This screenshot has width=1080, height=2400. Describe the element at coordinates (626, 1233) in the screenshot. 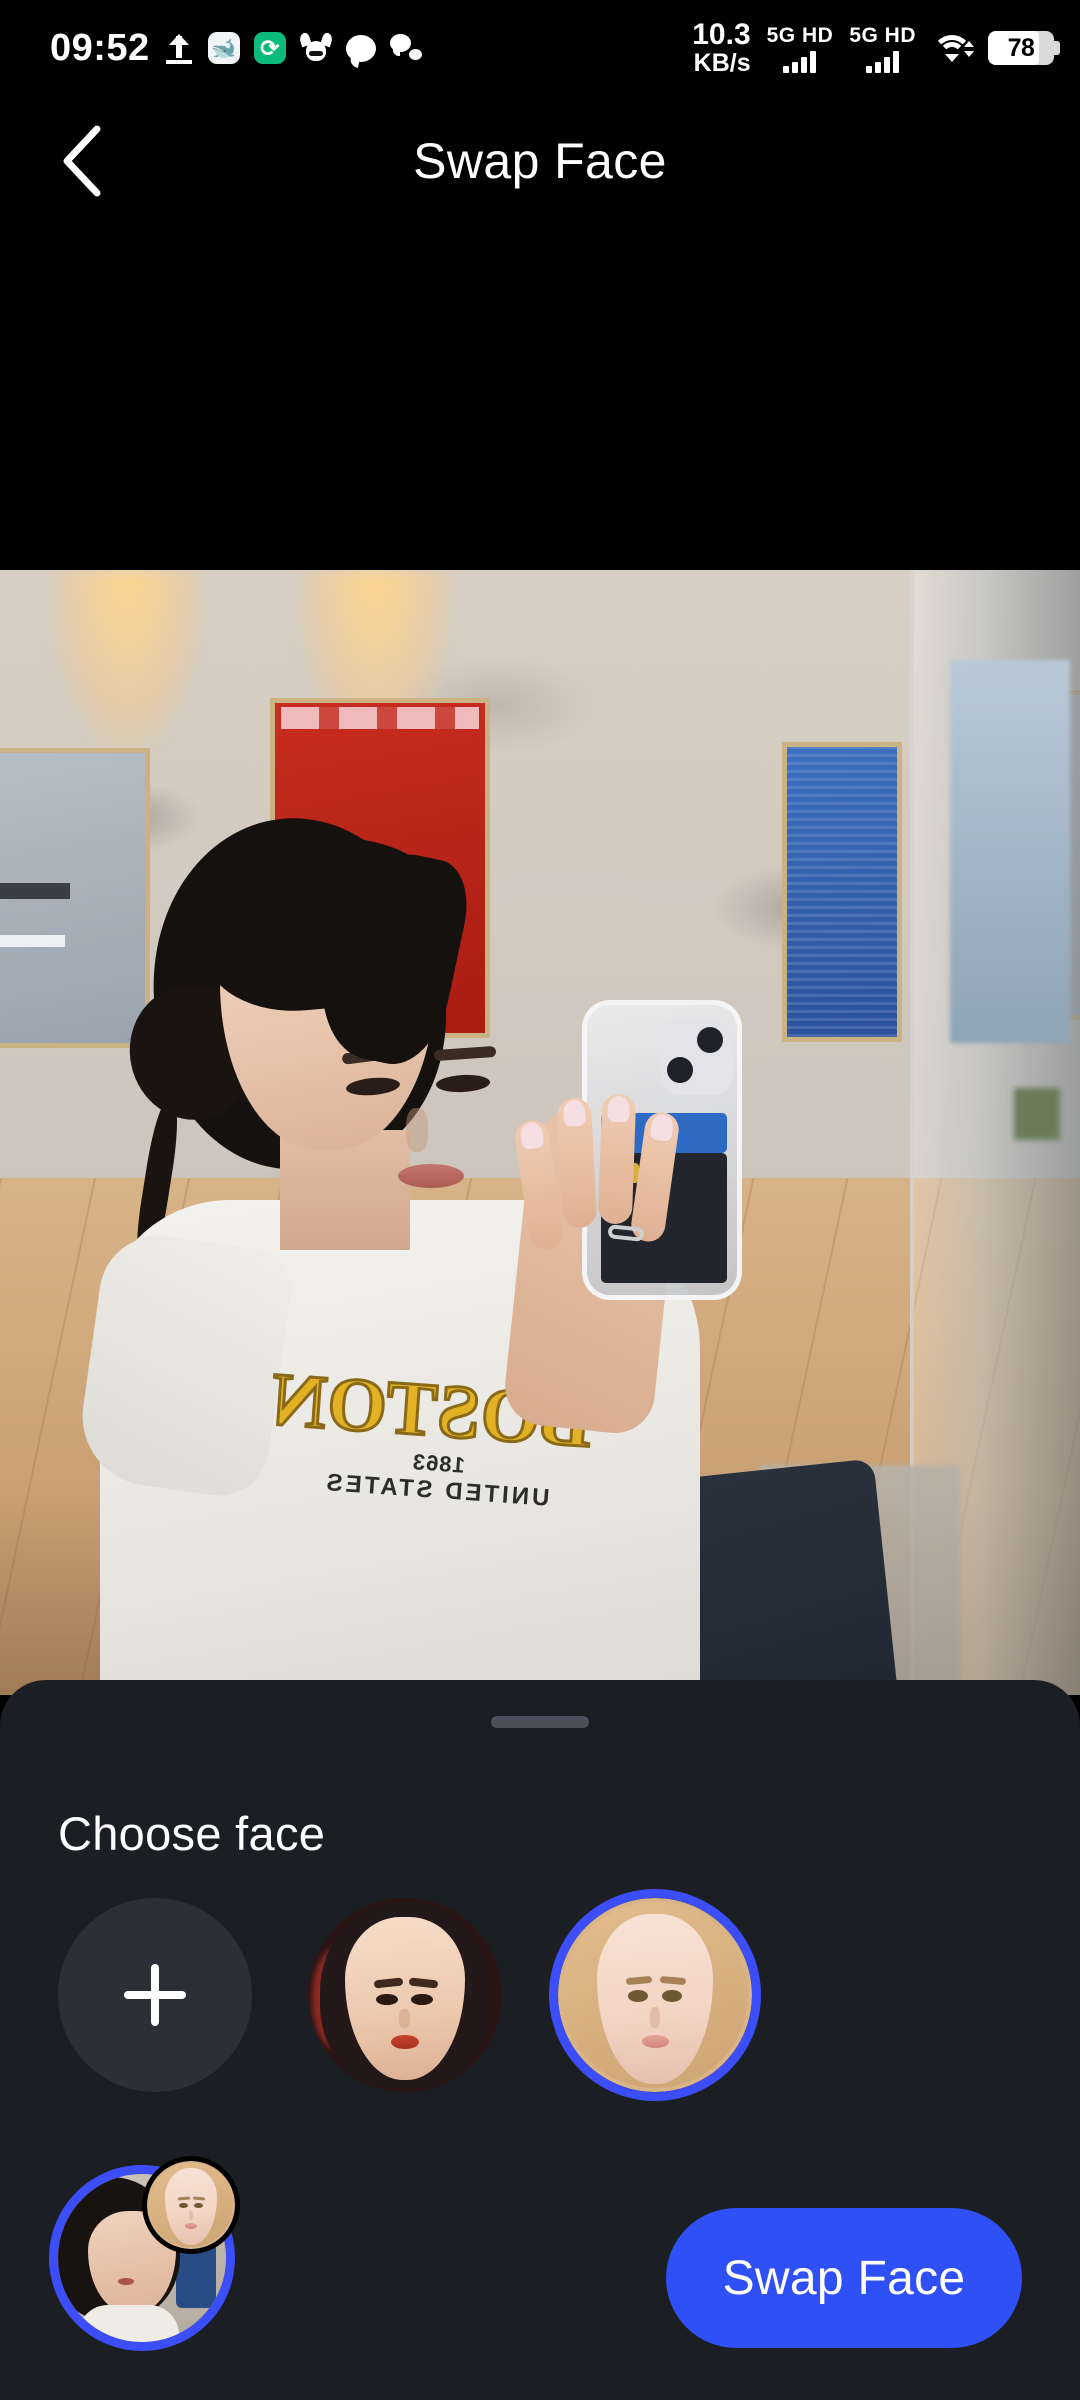

I see `finger-ring` at that location.